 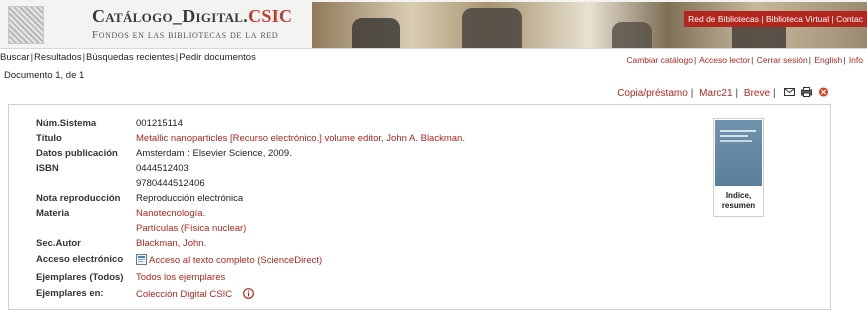 I want to click on record-row-sec-autor: Sec.Autor Blackman, John., so click(x=366, y=245).